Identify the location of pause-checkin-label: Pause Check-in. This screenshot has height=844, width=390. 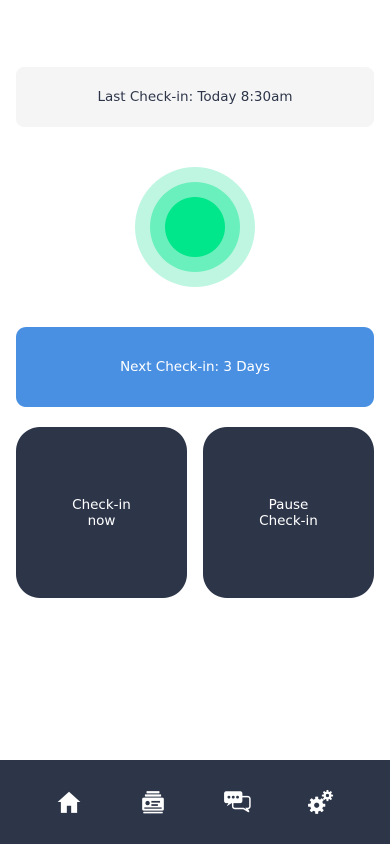
(288, 512).